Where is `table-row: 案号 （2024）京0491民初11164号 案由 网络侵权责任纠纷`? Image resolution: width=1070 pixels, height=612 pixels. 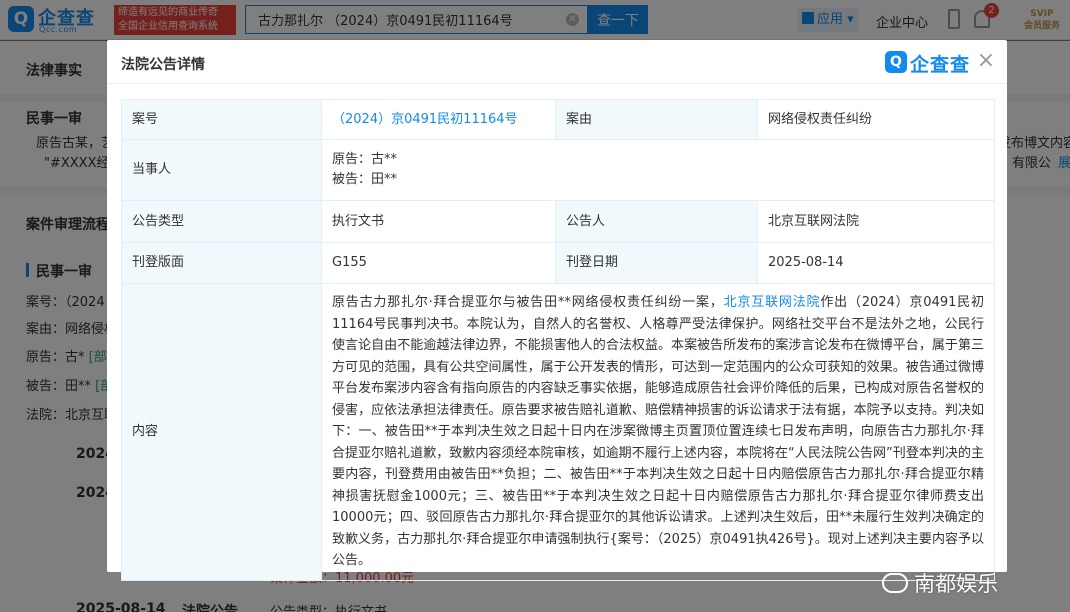
table-row: 案号 （2024）京0491民初11164号 案由 网络侵权责任纠纷 is located at coordinates (558, 119).